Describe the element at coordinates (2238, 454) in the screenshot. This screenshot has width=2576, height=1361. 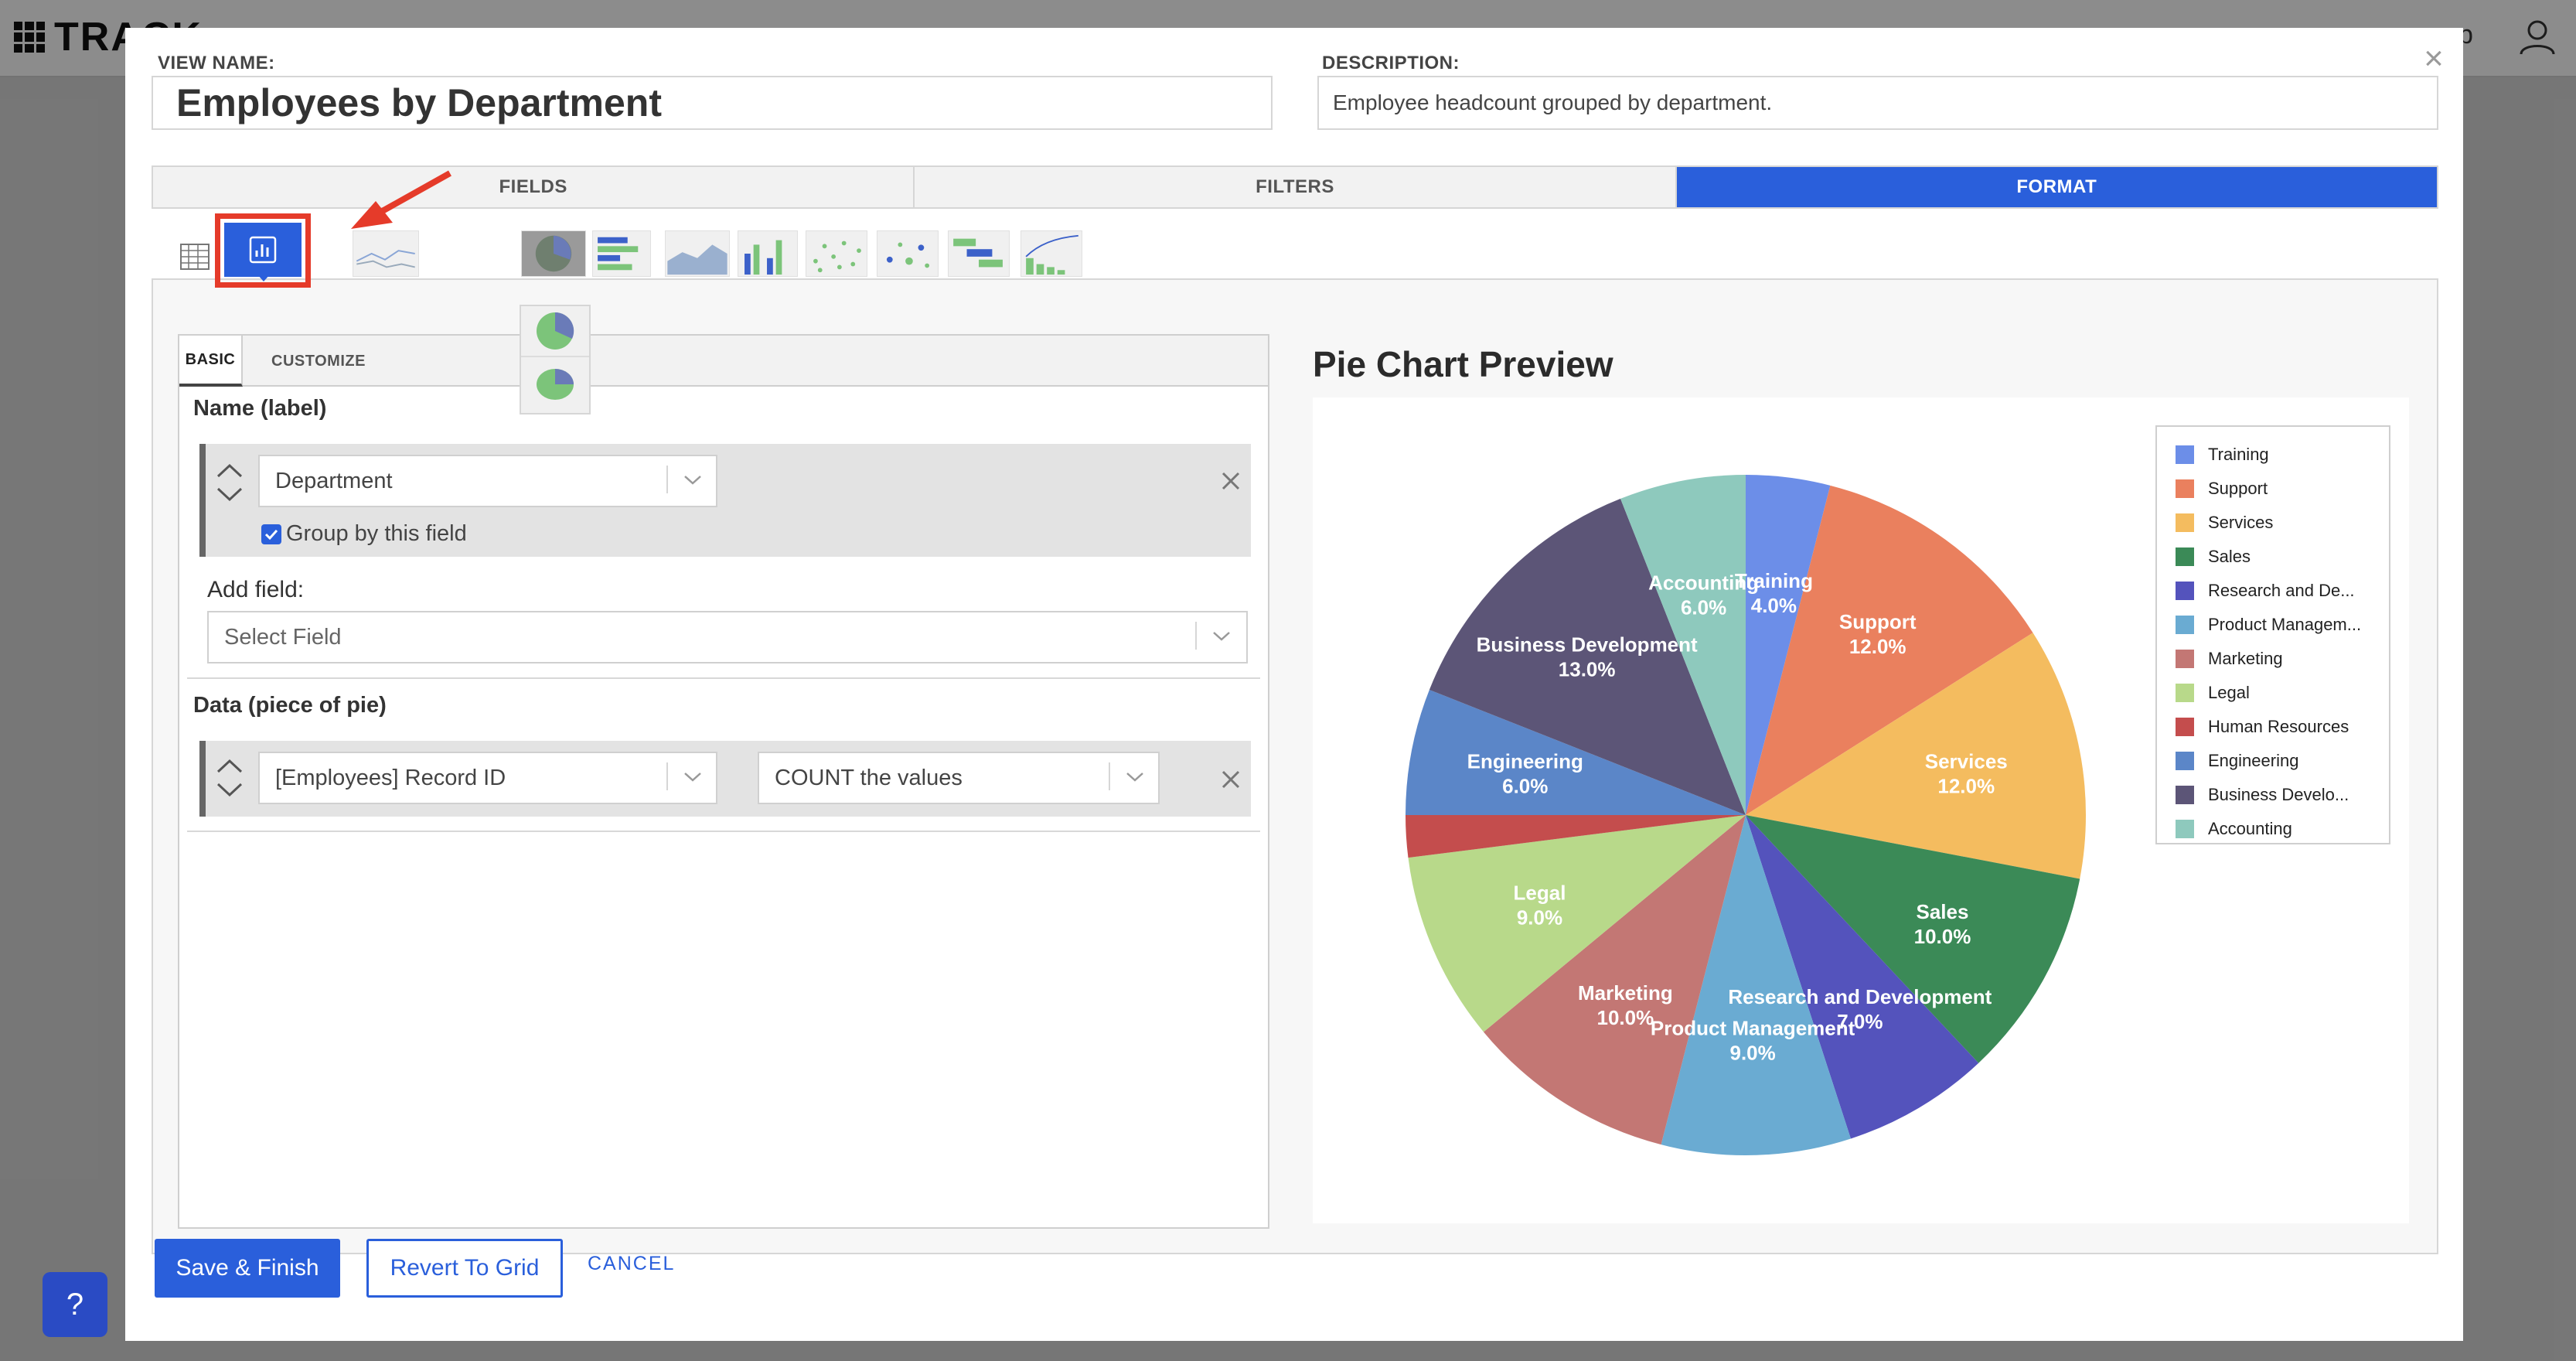
I see `legend-label: Training` at that location.